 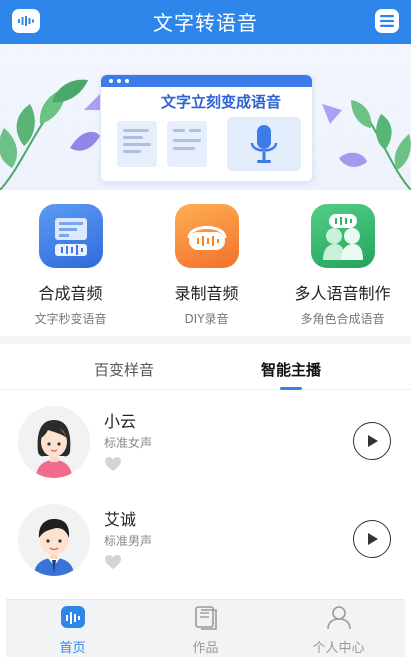 I want to click on bottom-nav: 首页 作品 个人中心, so click(x=205, y=628).